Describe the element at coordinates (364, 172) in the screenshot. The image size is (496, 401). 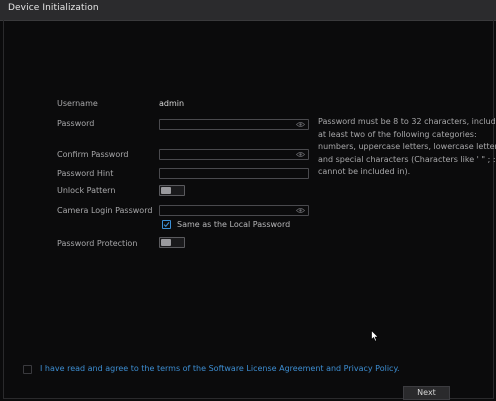
I see `hint-line: cannot be included in).` at that location.